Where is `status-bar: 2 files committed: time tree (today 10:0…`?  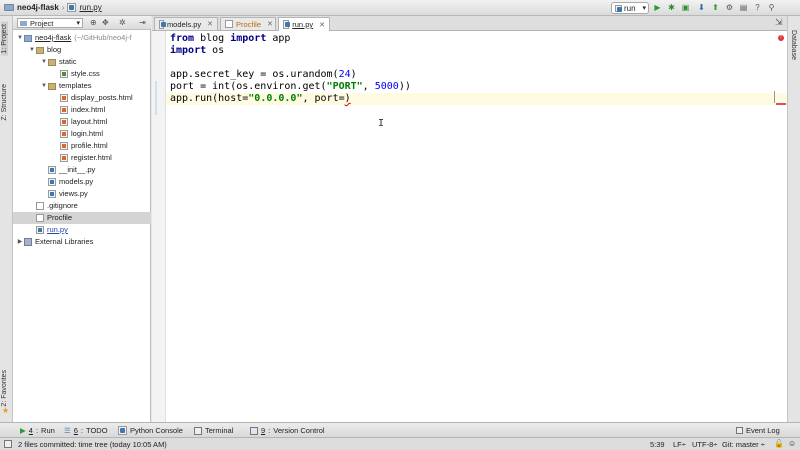
status-bar: 2 files committed: time tree (today 10:0… is located at coordinates (400, 443).